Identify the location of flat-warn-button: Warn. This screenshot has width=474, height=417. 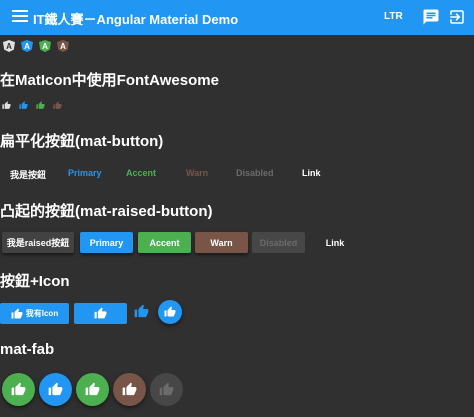
(197, 173).